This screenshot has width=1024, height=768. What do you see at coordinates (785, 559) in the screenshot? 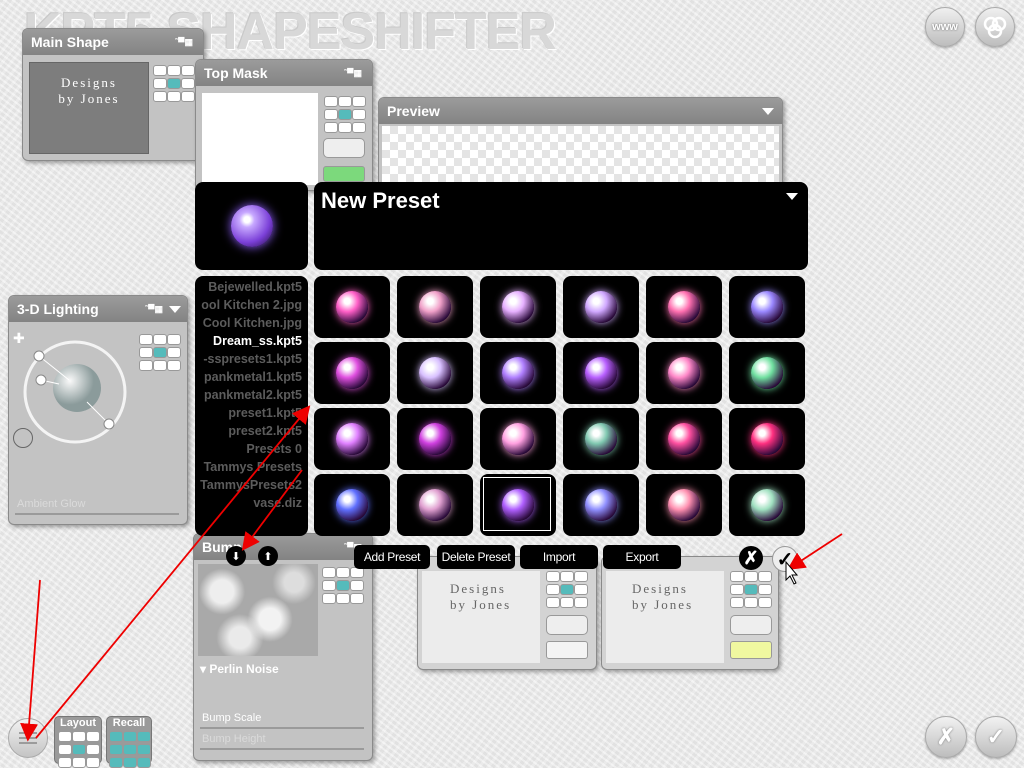
I see `preset-ok-button: ✓` at bounding box center [785, 559].